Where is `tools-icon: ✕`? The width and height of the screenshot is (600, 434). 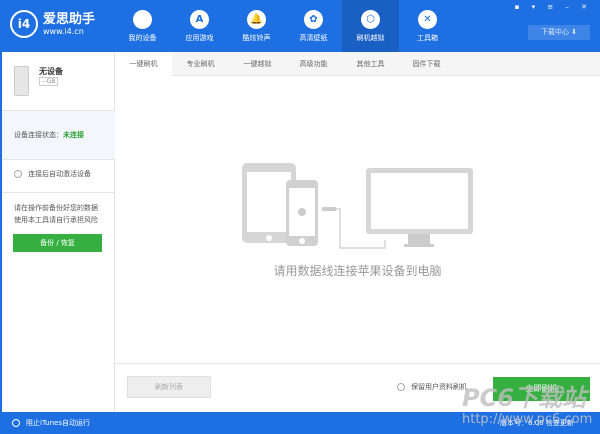
tools-icon: ✕ is located at coordinates (427, 19).